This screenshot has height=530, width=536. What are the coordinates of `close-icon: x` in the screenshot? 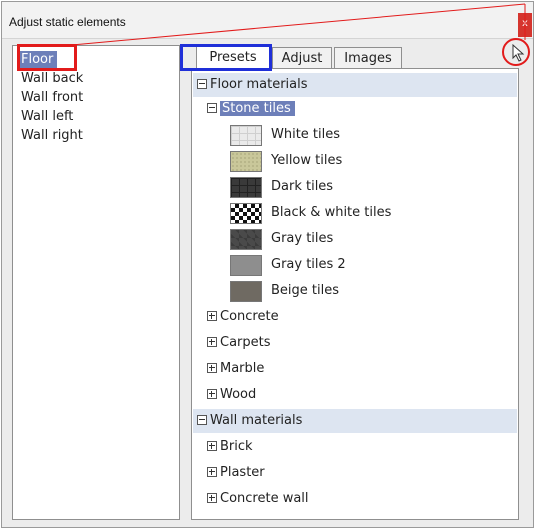 It's located at (525, 23).